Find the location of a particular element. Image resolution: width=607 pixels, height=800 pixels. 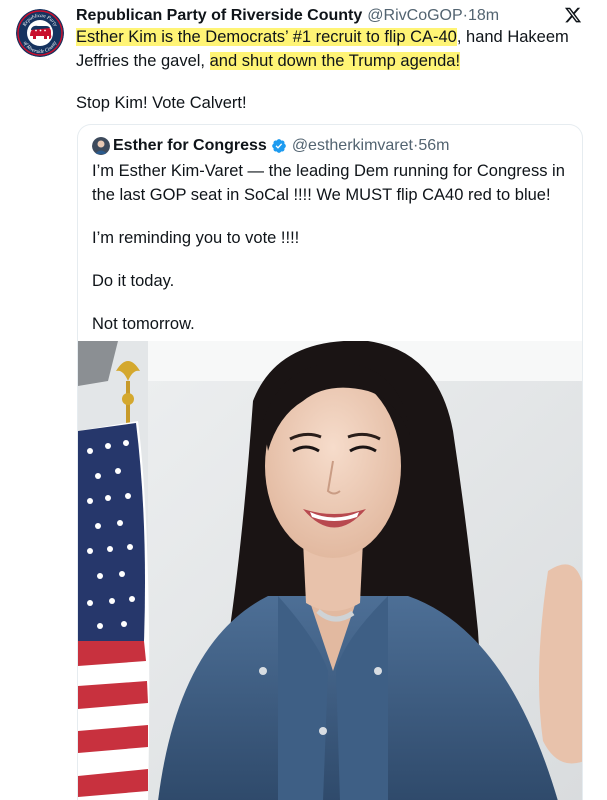

verified-badge-icon is located at coordinates (278, 146).